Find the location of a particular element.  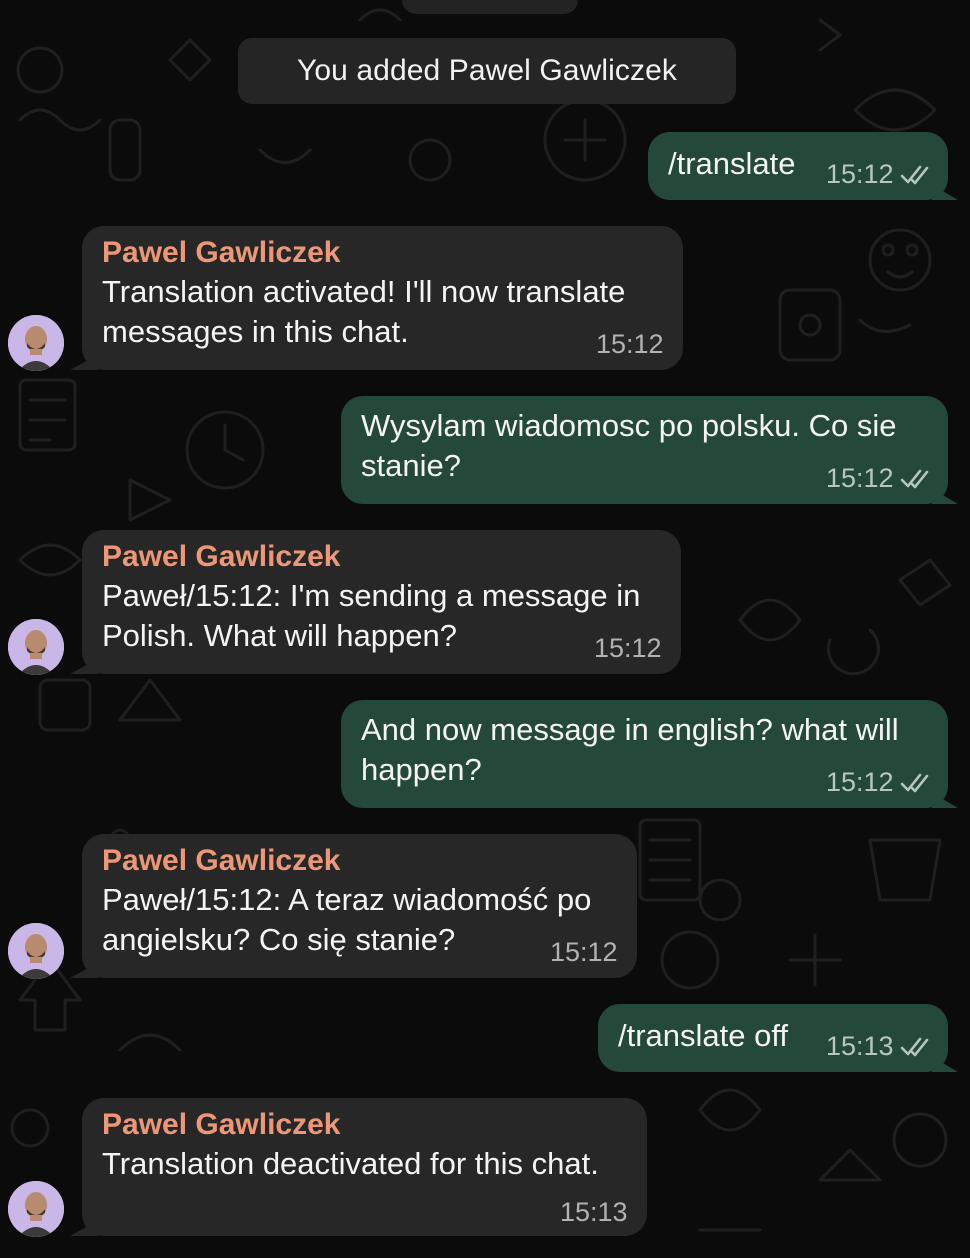

message-text-line: stanie? is located at coordinates (411, 465).